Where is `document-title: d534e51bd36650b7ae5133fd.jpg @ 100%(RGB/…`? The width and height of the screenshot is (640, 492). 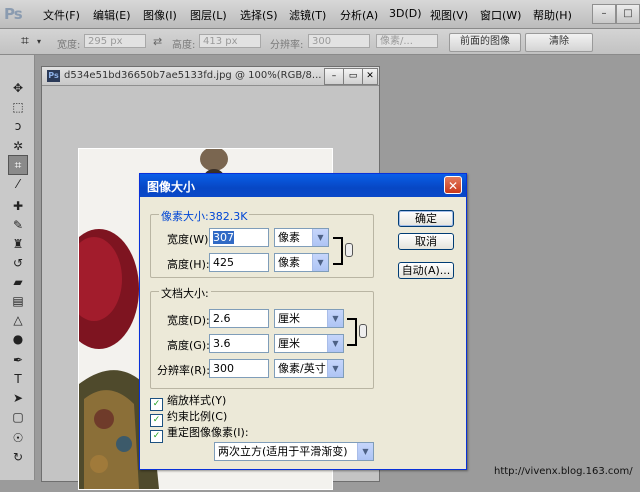
document-title: d534e51bd36650b7ae5133fd.jpg @ 100%(RGB/… is located at coordinates (193, 75).